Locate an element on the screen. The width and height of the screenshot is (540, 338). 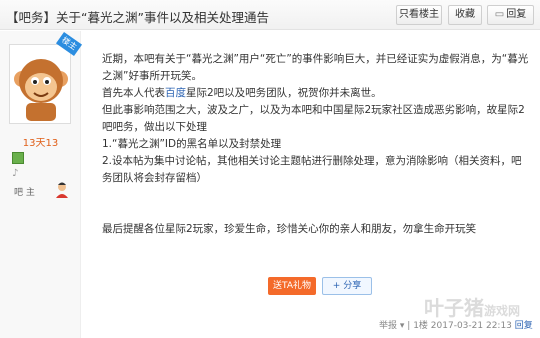
avatar is located at coordinates (40, 84).